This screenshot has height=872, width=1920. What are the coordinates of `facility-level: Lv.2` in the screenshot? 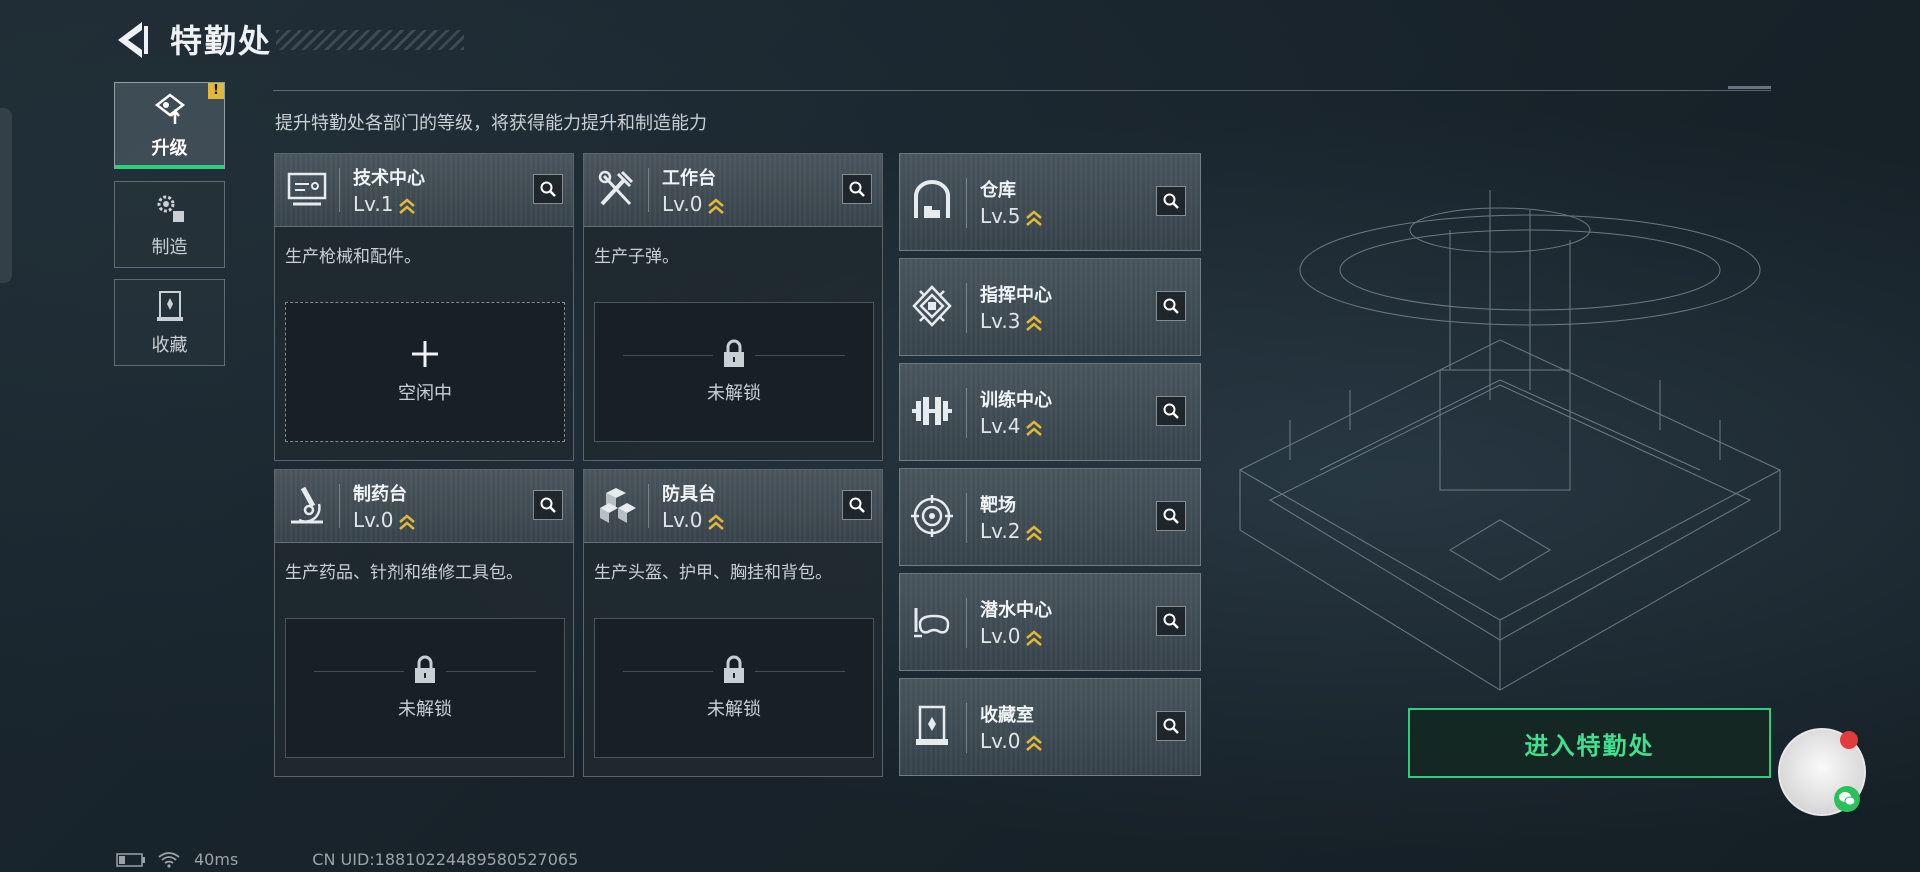 It's located at (1011, 531).